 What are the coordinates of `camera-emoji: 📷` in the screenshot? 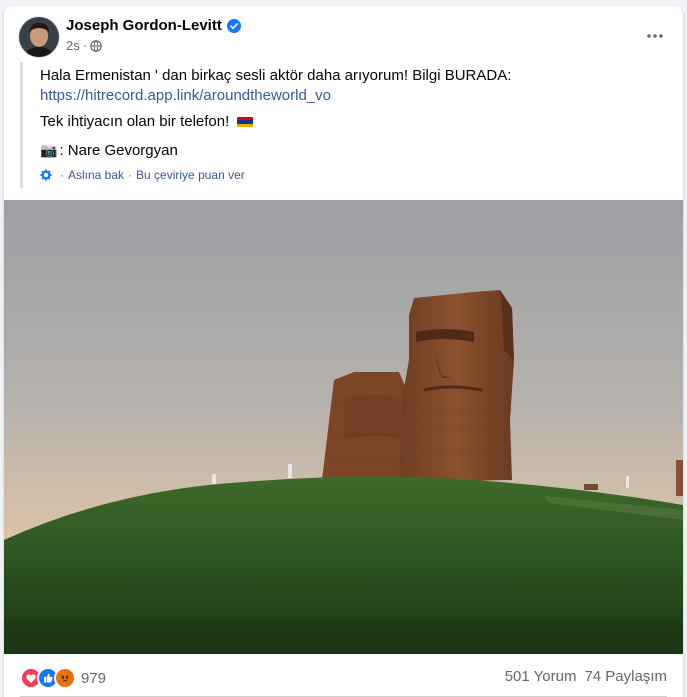 It's located at (49, 150).